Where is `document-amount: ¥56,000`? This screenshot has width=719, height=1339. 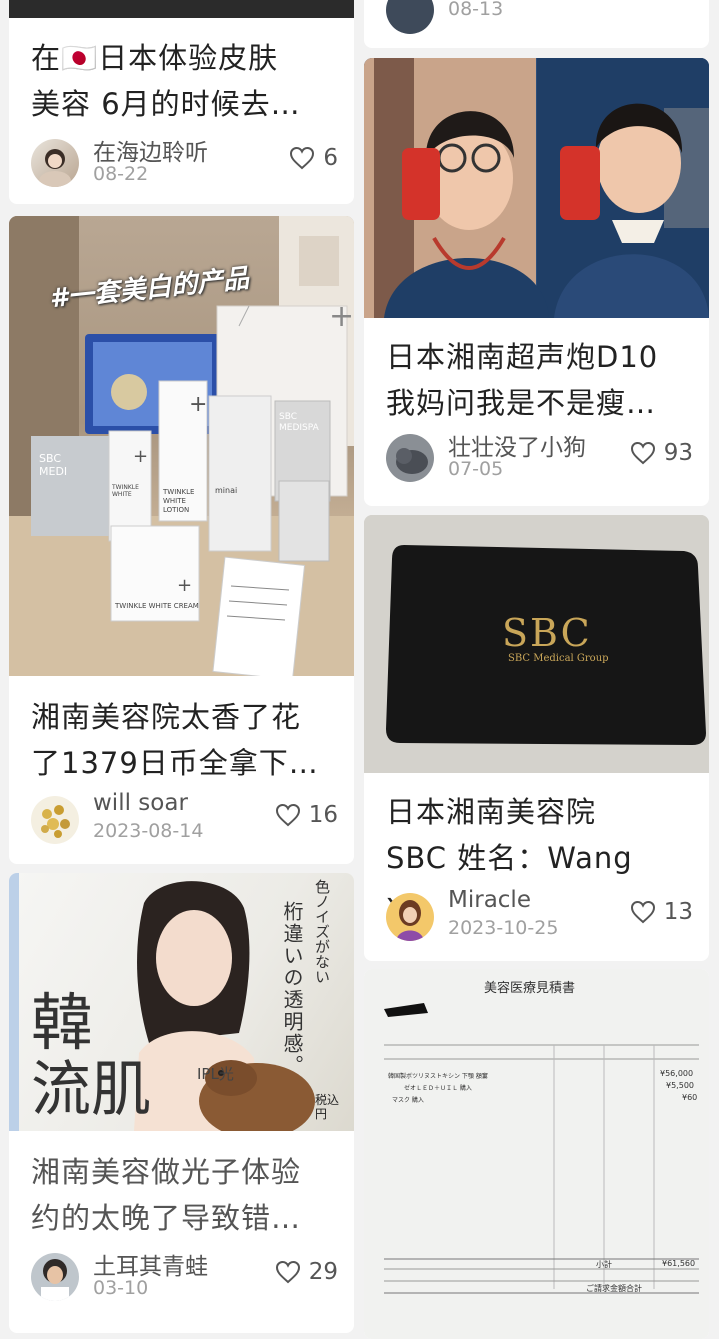
document-amount: ¥56,000 is located at coordinates (677, 1073).